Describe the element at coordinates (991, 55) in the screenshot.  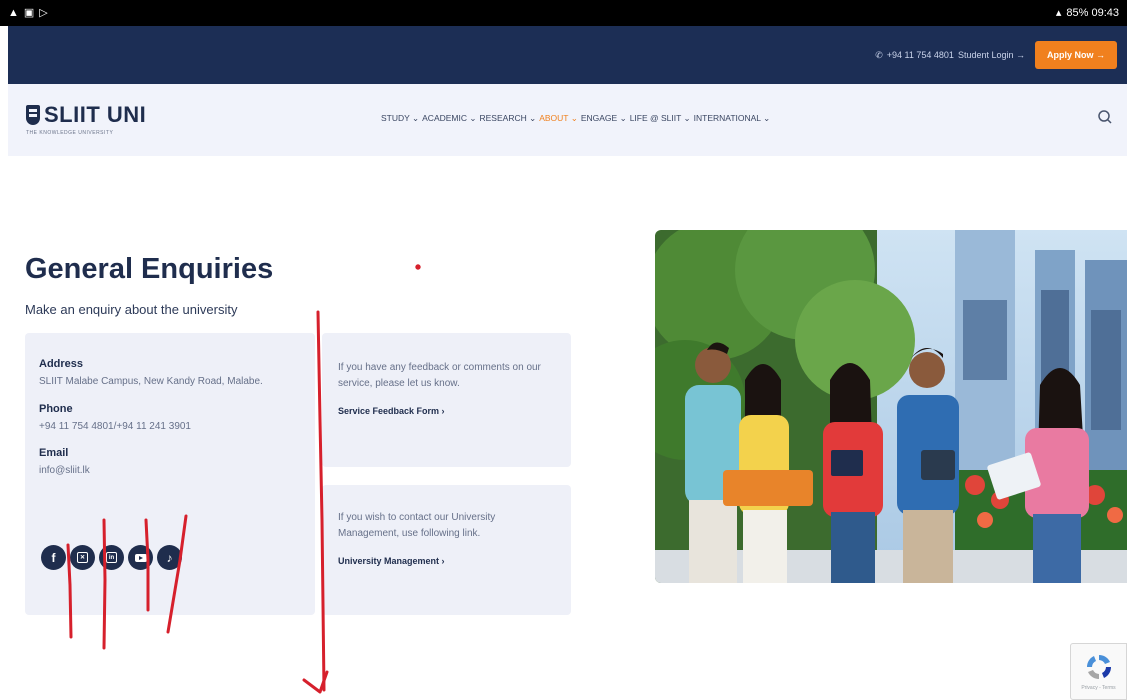
I see `student-login-link: Student Login →` at that location.